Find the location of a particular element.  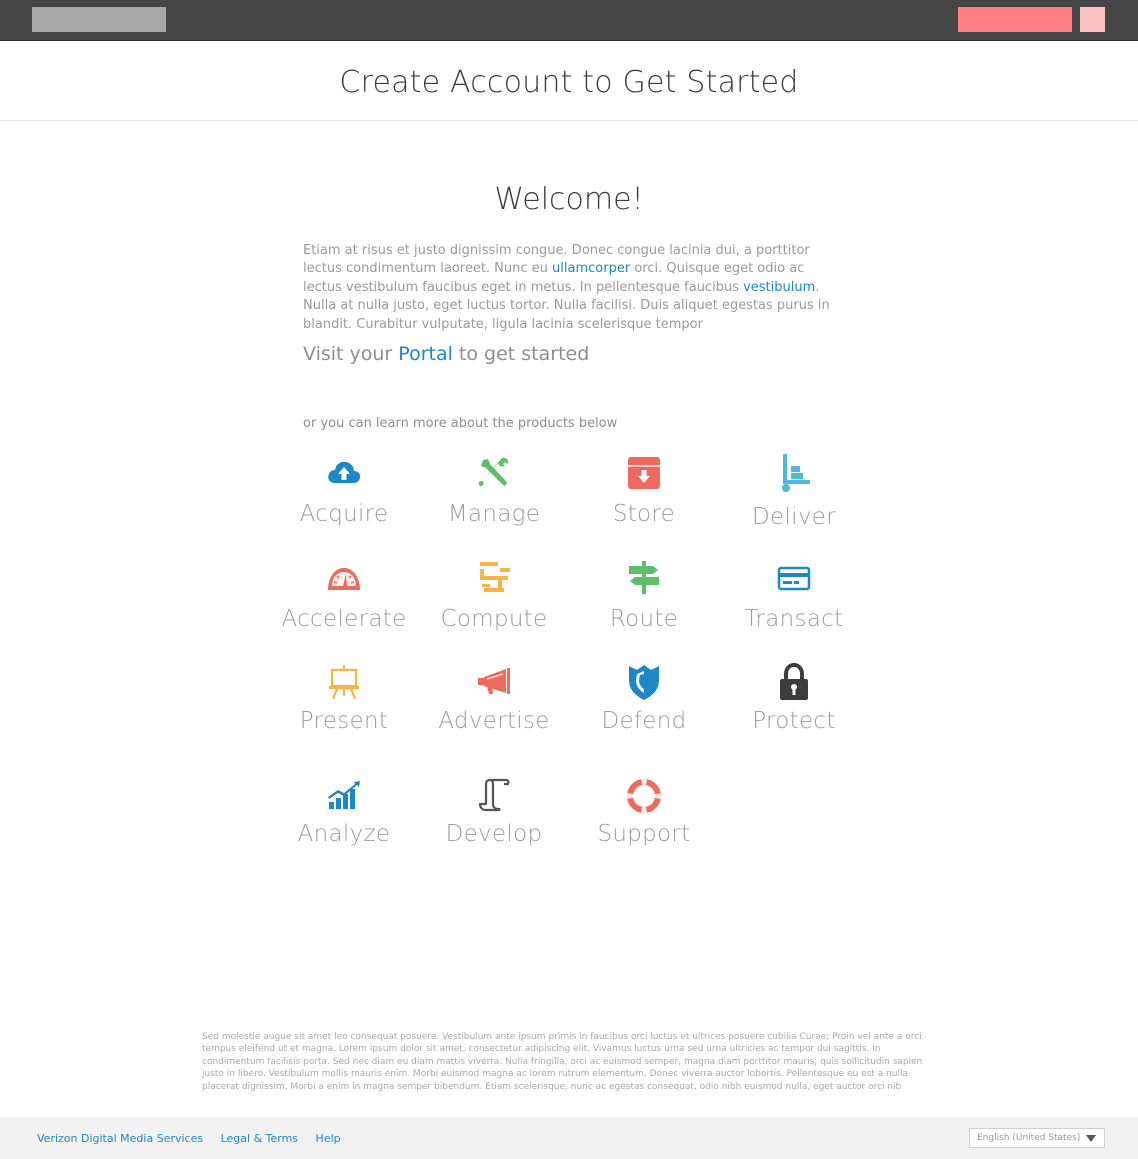

product-label: Store is located at coordinates (644, 514).